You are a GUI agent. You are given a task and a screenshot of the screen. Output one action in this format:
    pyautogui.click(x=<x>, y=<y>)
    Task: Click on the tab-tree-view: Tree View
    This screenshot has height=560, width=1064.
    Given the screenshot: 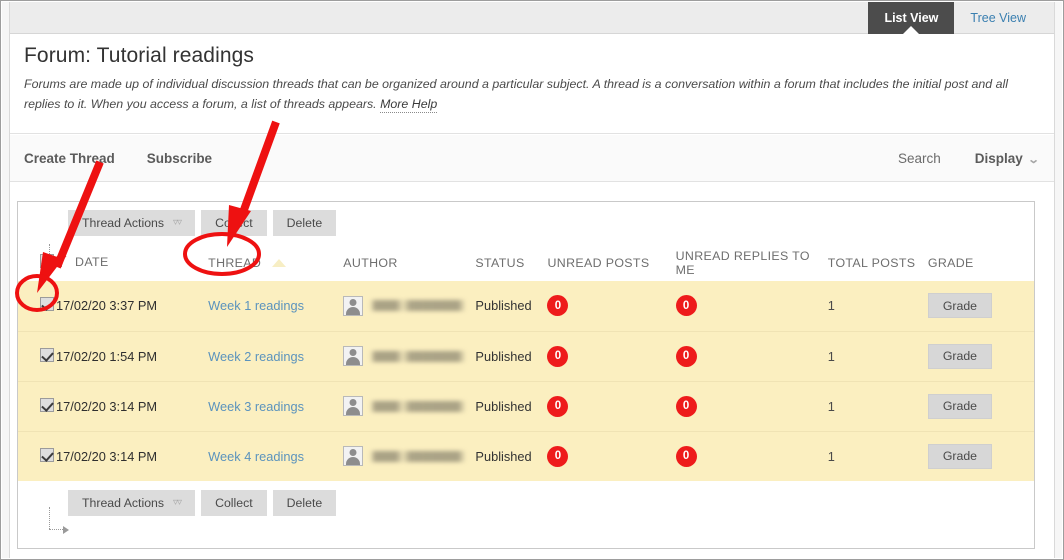 What is the action you would take?
    pyautogui.click(x=997, y=18)
    